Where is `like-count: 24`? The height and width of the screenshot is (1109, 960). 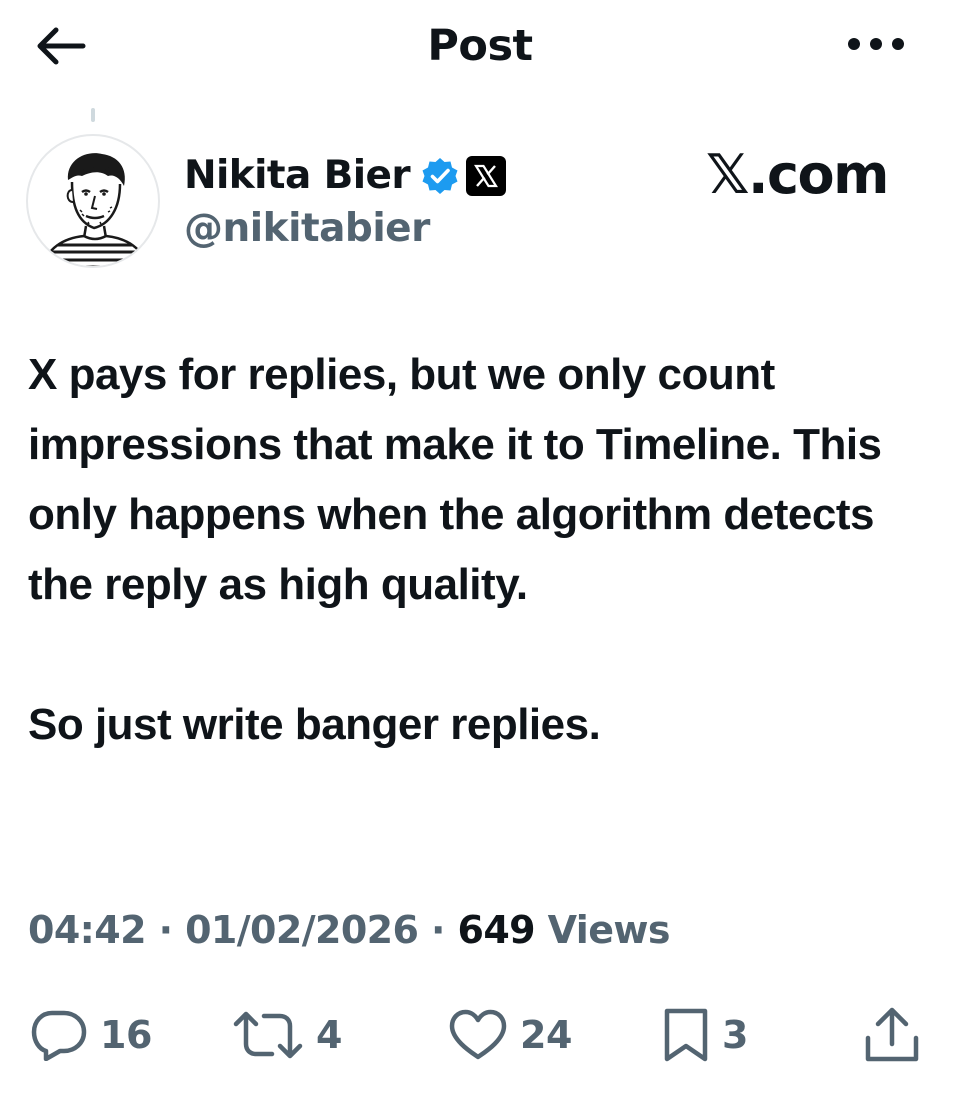
like-count: 24 is located at coordinates (546, 1035).